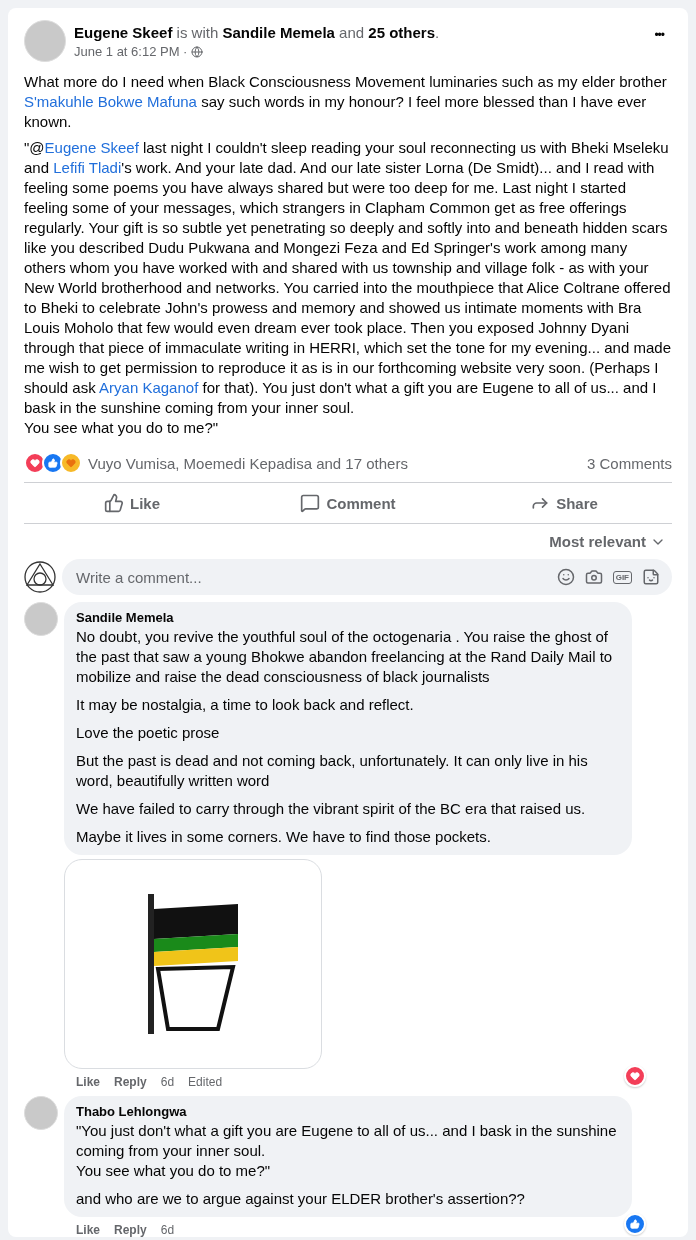  Describe the element at coordinates (564, 503) in the screenshot. I see `share-button: Share` at that location.